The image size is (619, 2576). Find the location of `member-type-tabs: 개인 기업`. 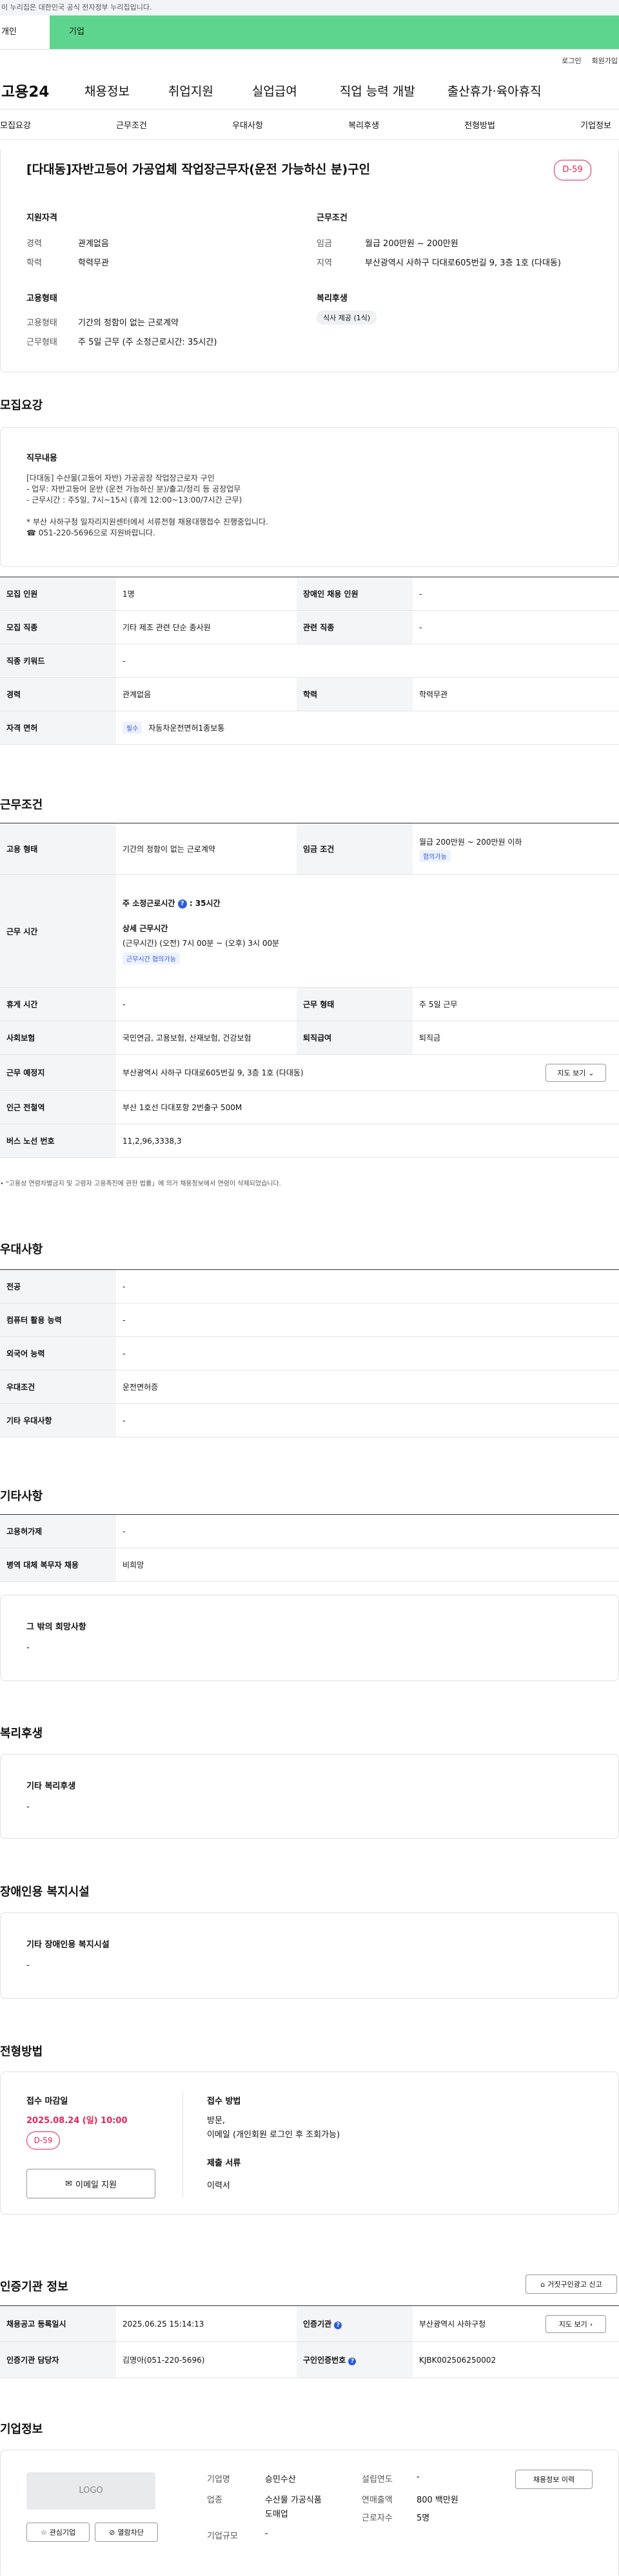

member-type-tabs: 개인 기업 is located at coordinates (309, 32).